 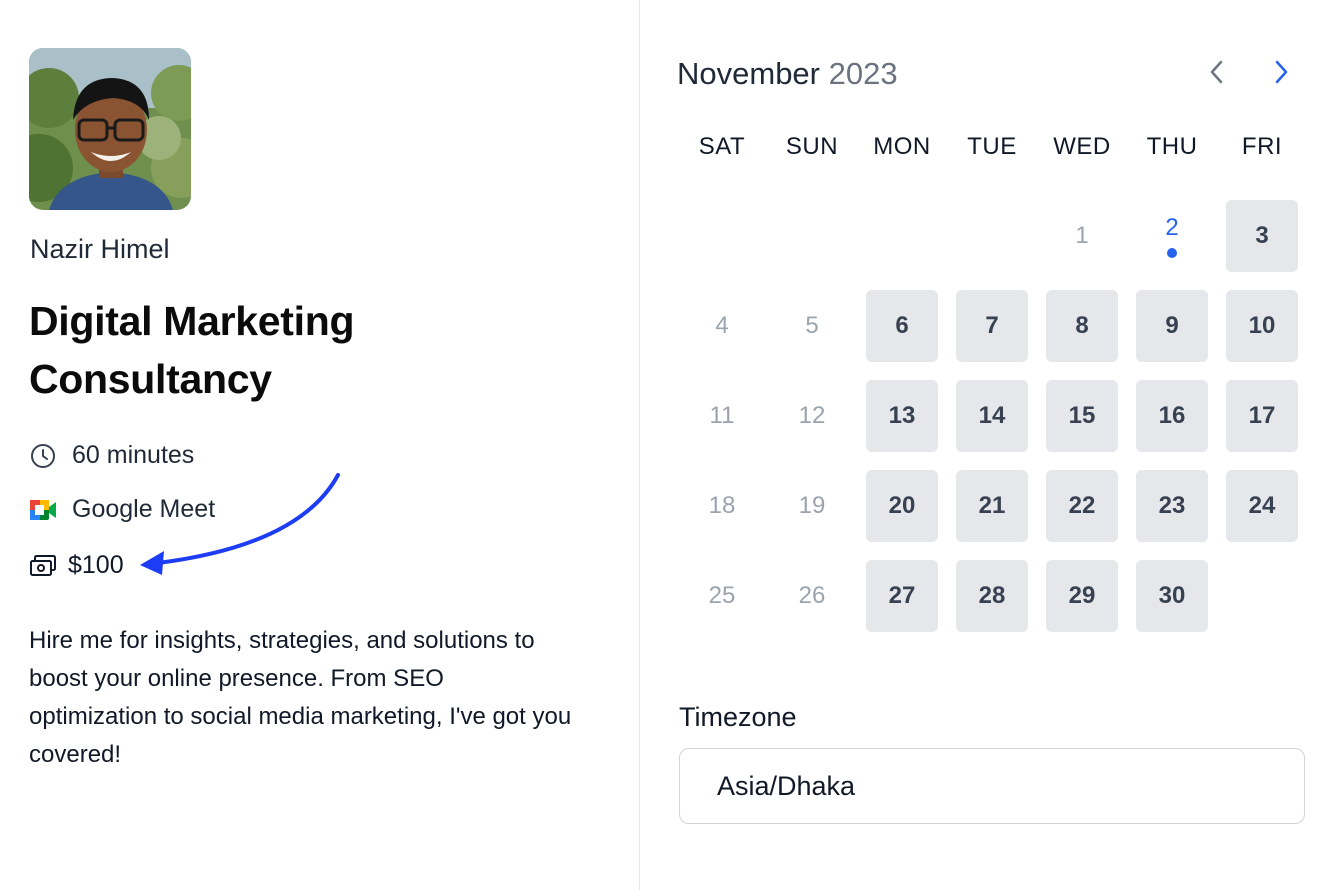 What do you see at coordinates (144, 509) in the screenshot?
I see `location-text: Google Meet` at bounding box center [144, 509].